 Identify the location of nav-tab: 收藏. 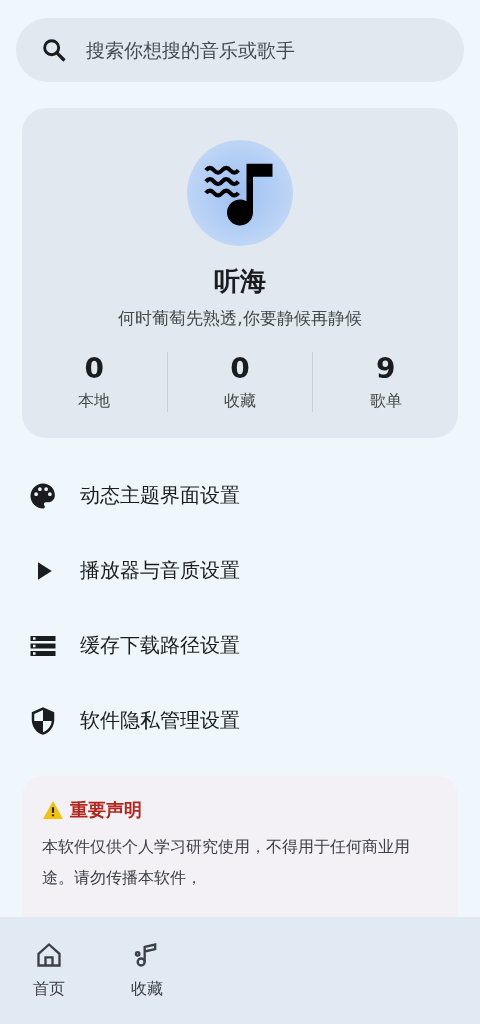
(147, 970).